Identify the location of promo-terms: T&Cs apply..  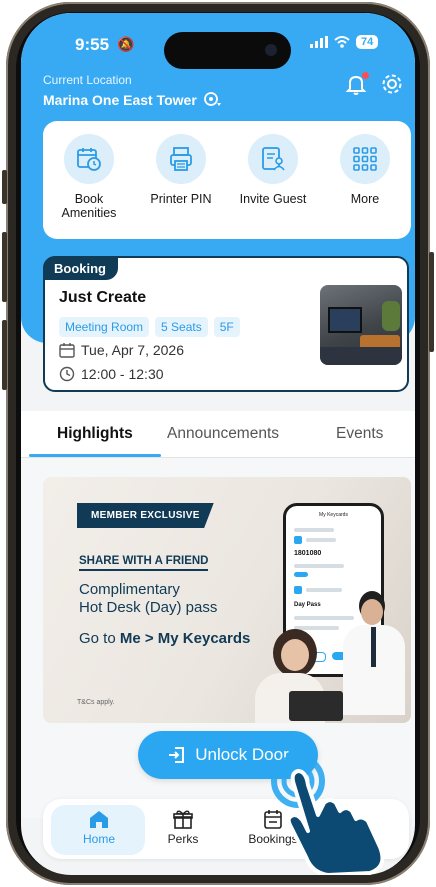
(96, 702).